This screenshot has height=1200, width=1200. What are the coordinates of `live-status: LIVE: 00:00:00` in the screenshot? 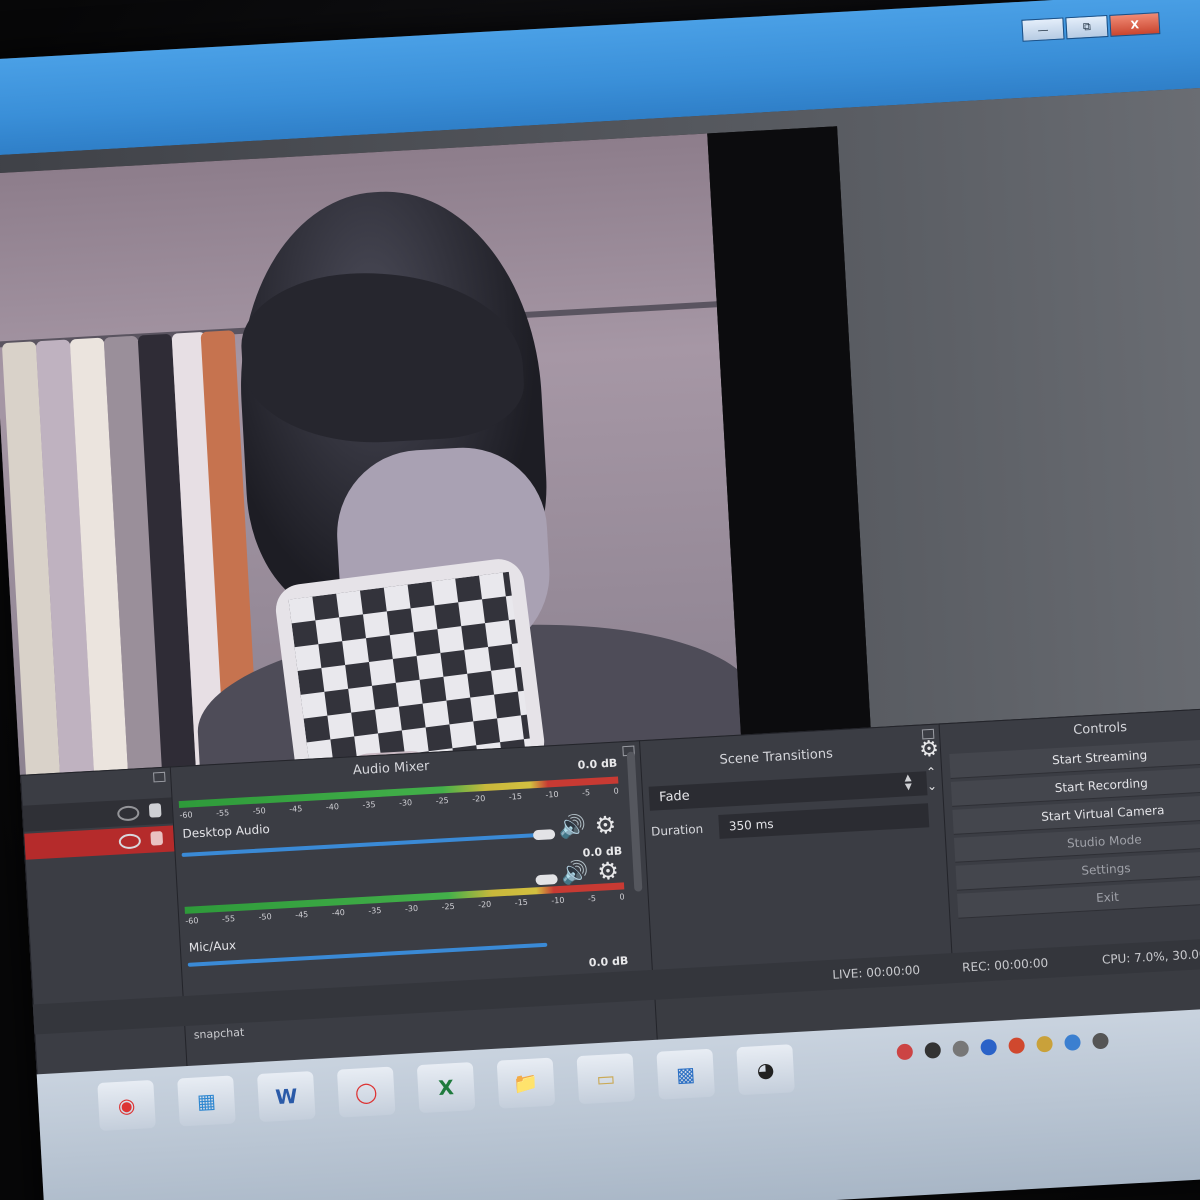 It's located at (876, 972).